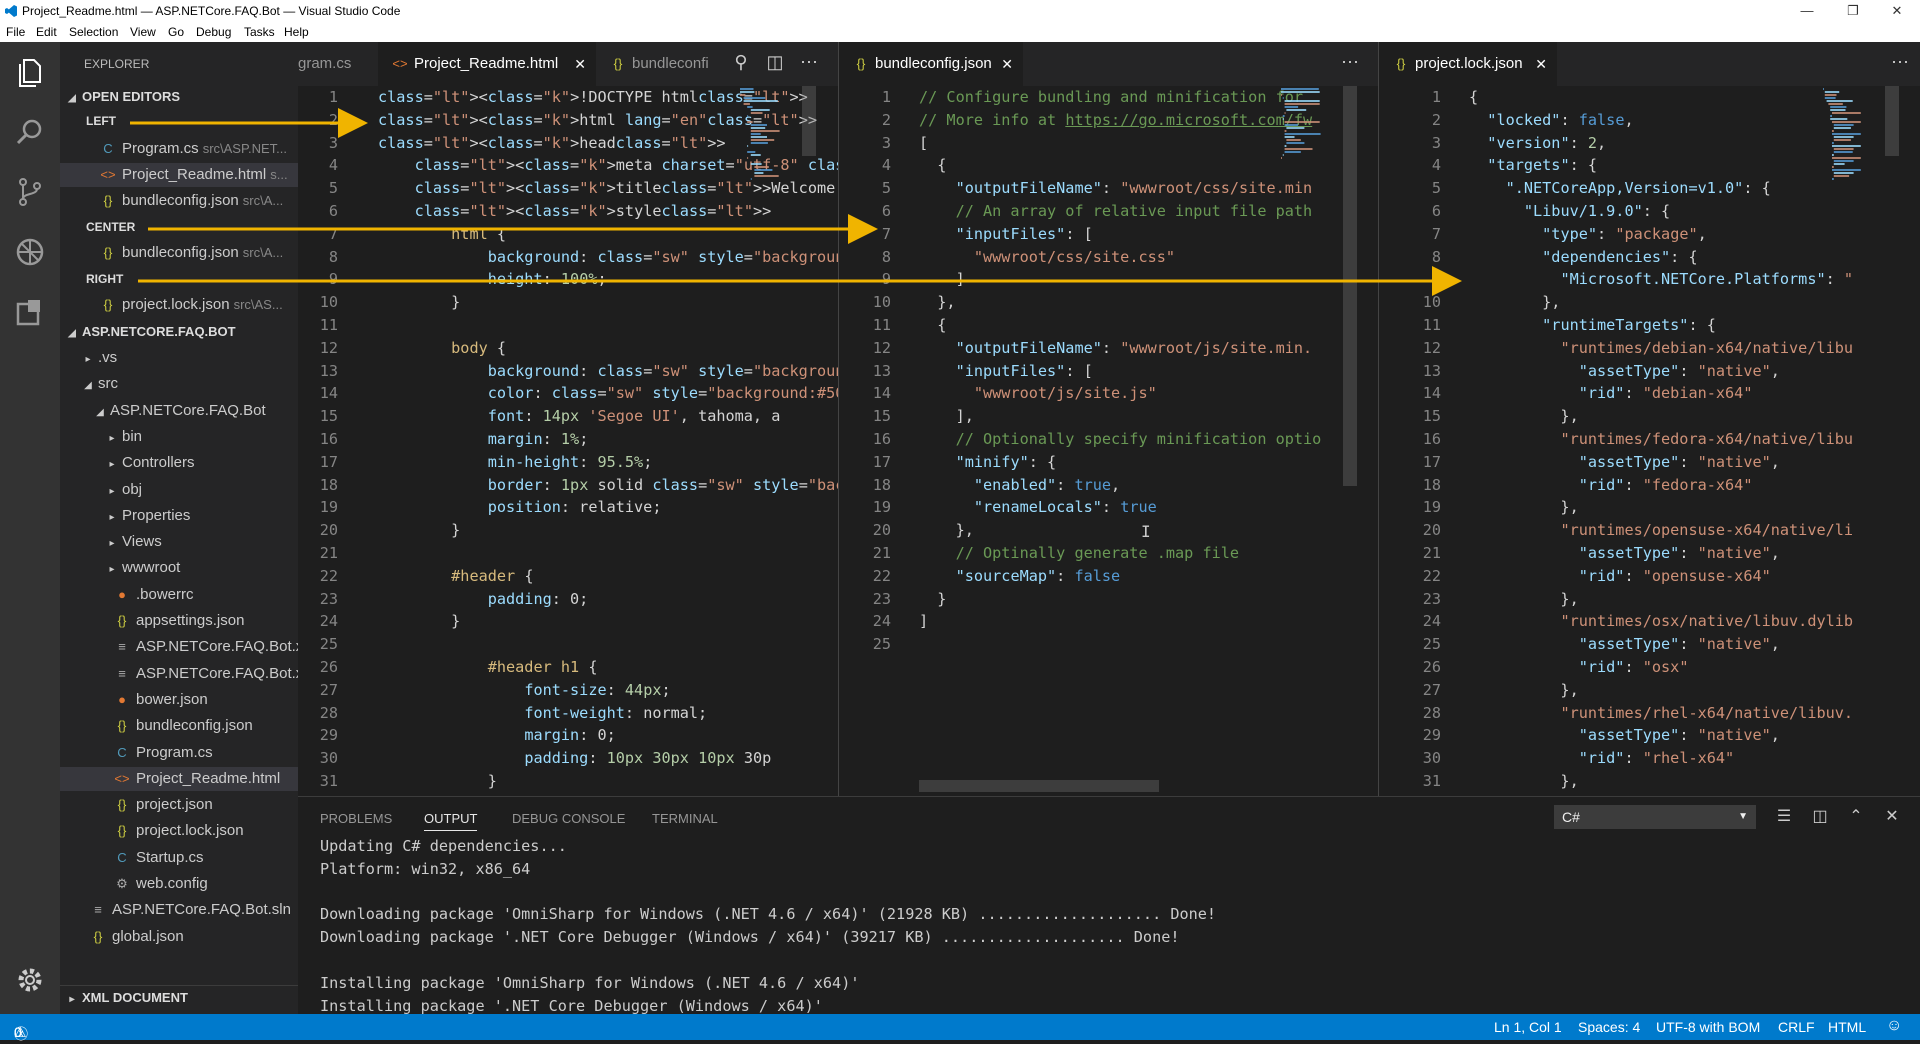 This screenshot has height=1044, width=1920. What do you see at coordinates (179, 805) in the screenshot?
I see `tree-file: {} project.json` at bounding box center [179, 805].